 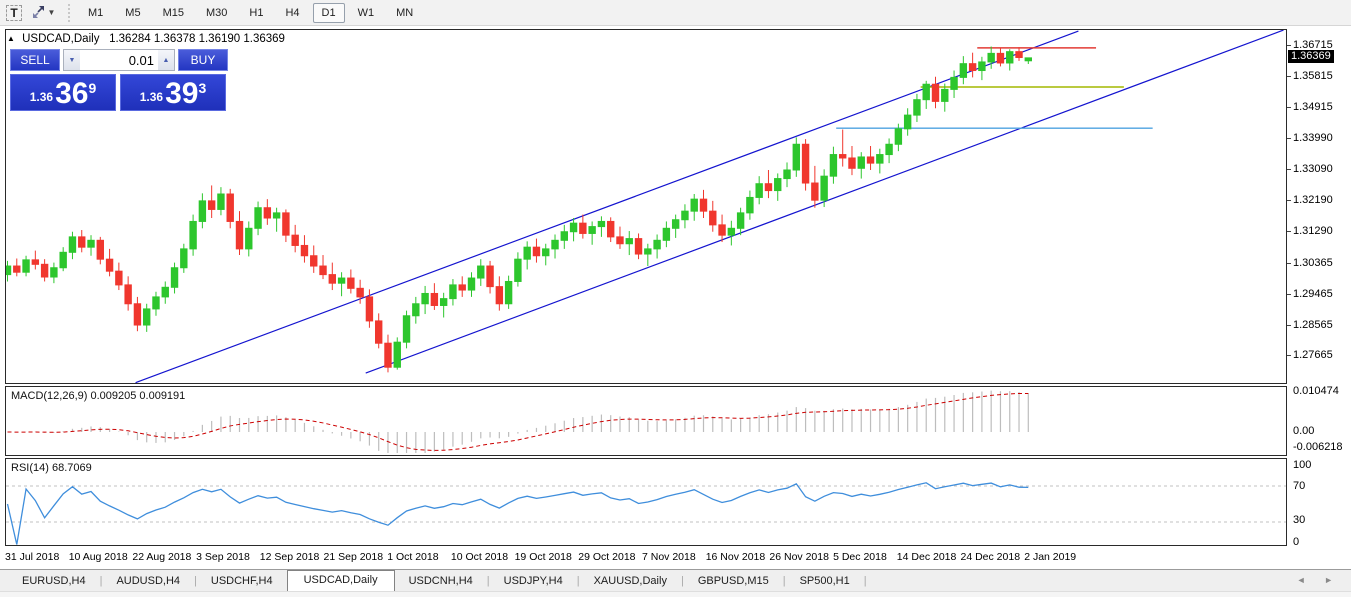 What do you see at coordinates (366, 13) in the screenshot?
I see `timeframe-button-w1: W1` at bounding box center [366, 13].